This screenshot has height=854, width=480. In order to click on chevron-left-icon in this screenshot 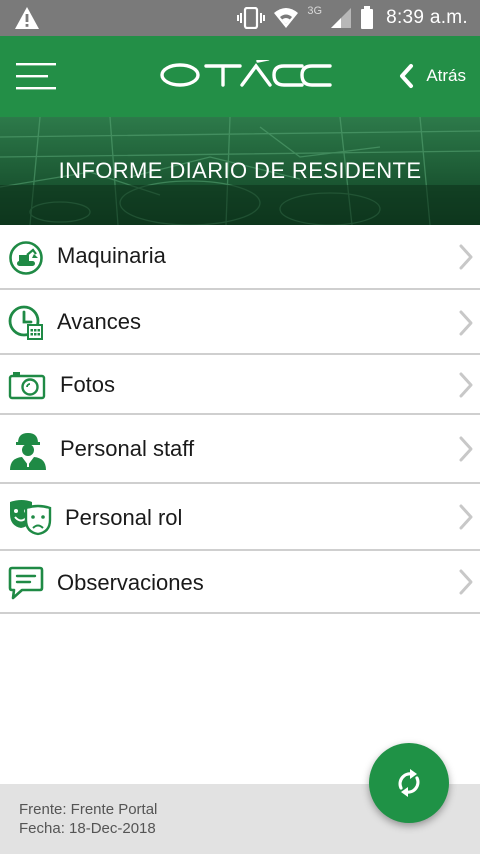, I will do `click(407, 76)`.